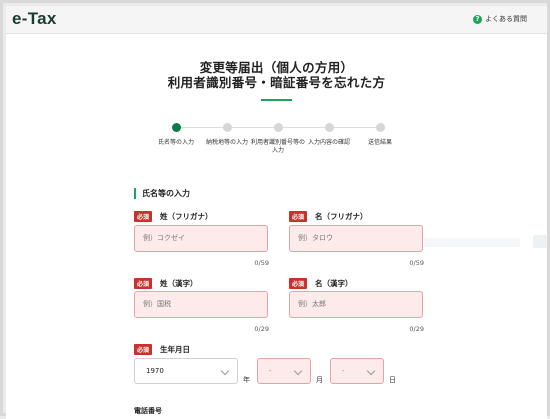  I want to click on page-title-line2: 利用者識別番号・暗証番号を忘れた方, so click(276, 82).